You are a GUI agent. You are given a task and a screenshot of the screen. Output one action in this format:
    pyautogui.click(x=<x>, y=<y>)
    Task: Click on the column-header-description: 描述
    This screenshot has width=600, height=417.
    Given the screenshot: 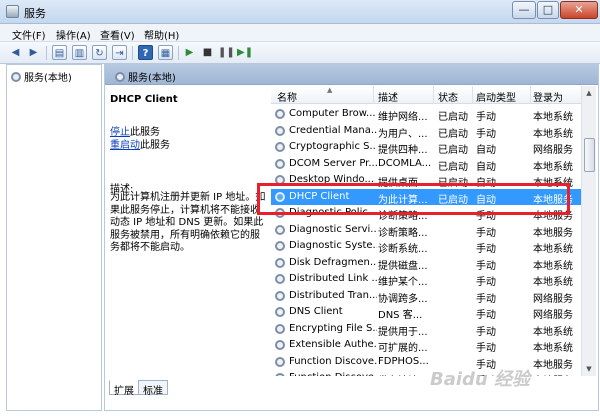 What is the action you would take?
    pyautogui.click(x=388, y=96)
    